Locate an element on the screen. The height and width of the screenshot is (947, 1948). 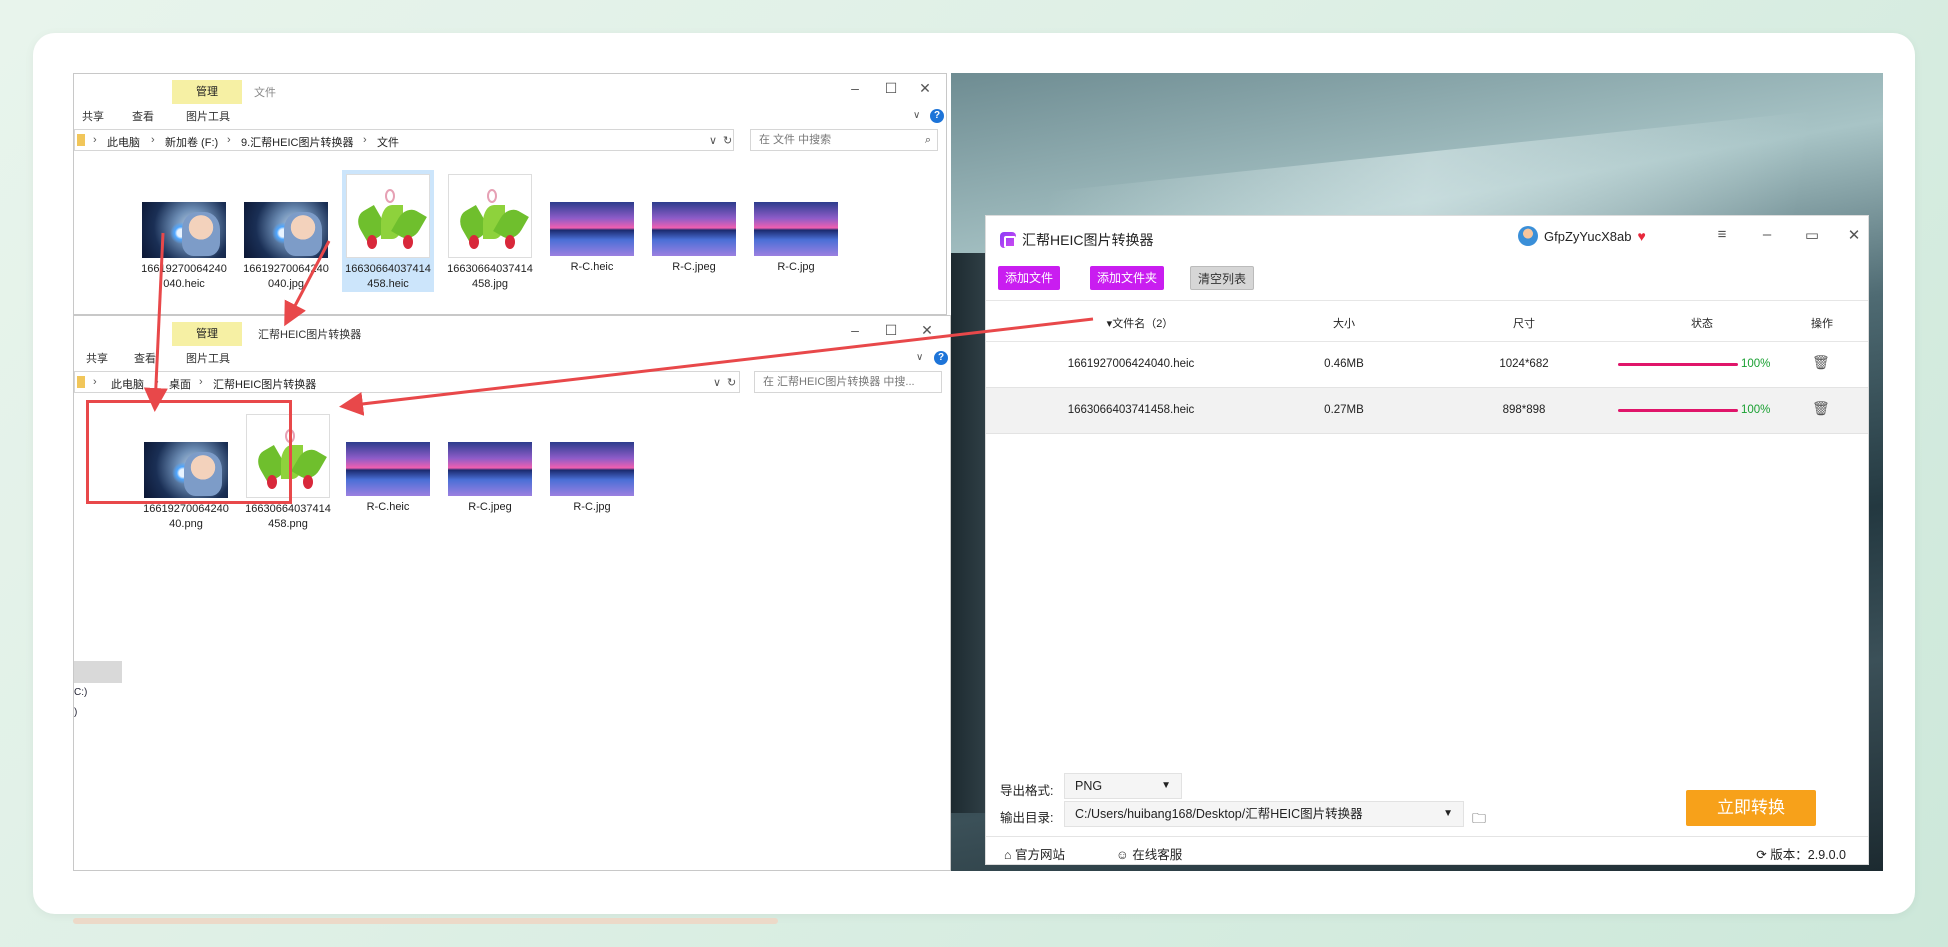
photo-thumbnail is located at coordinates (184, 230).